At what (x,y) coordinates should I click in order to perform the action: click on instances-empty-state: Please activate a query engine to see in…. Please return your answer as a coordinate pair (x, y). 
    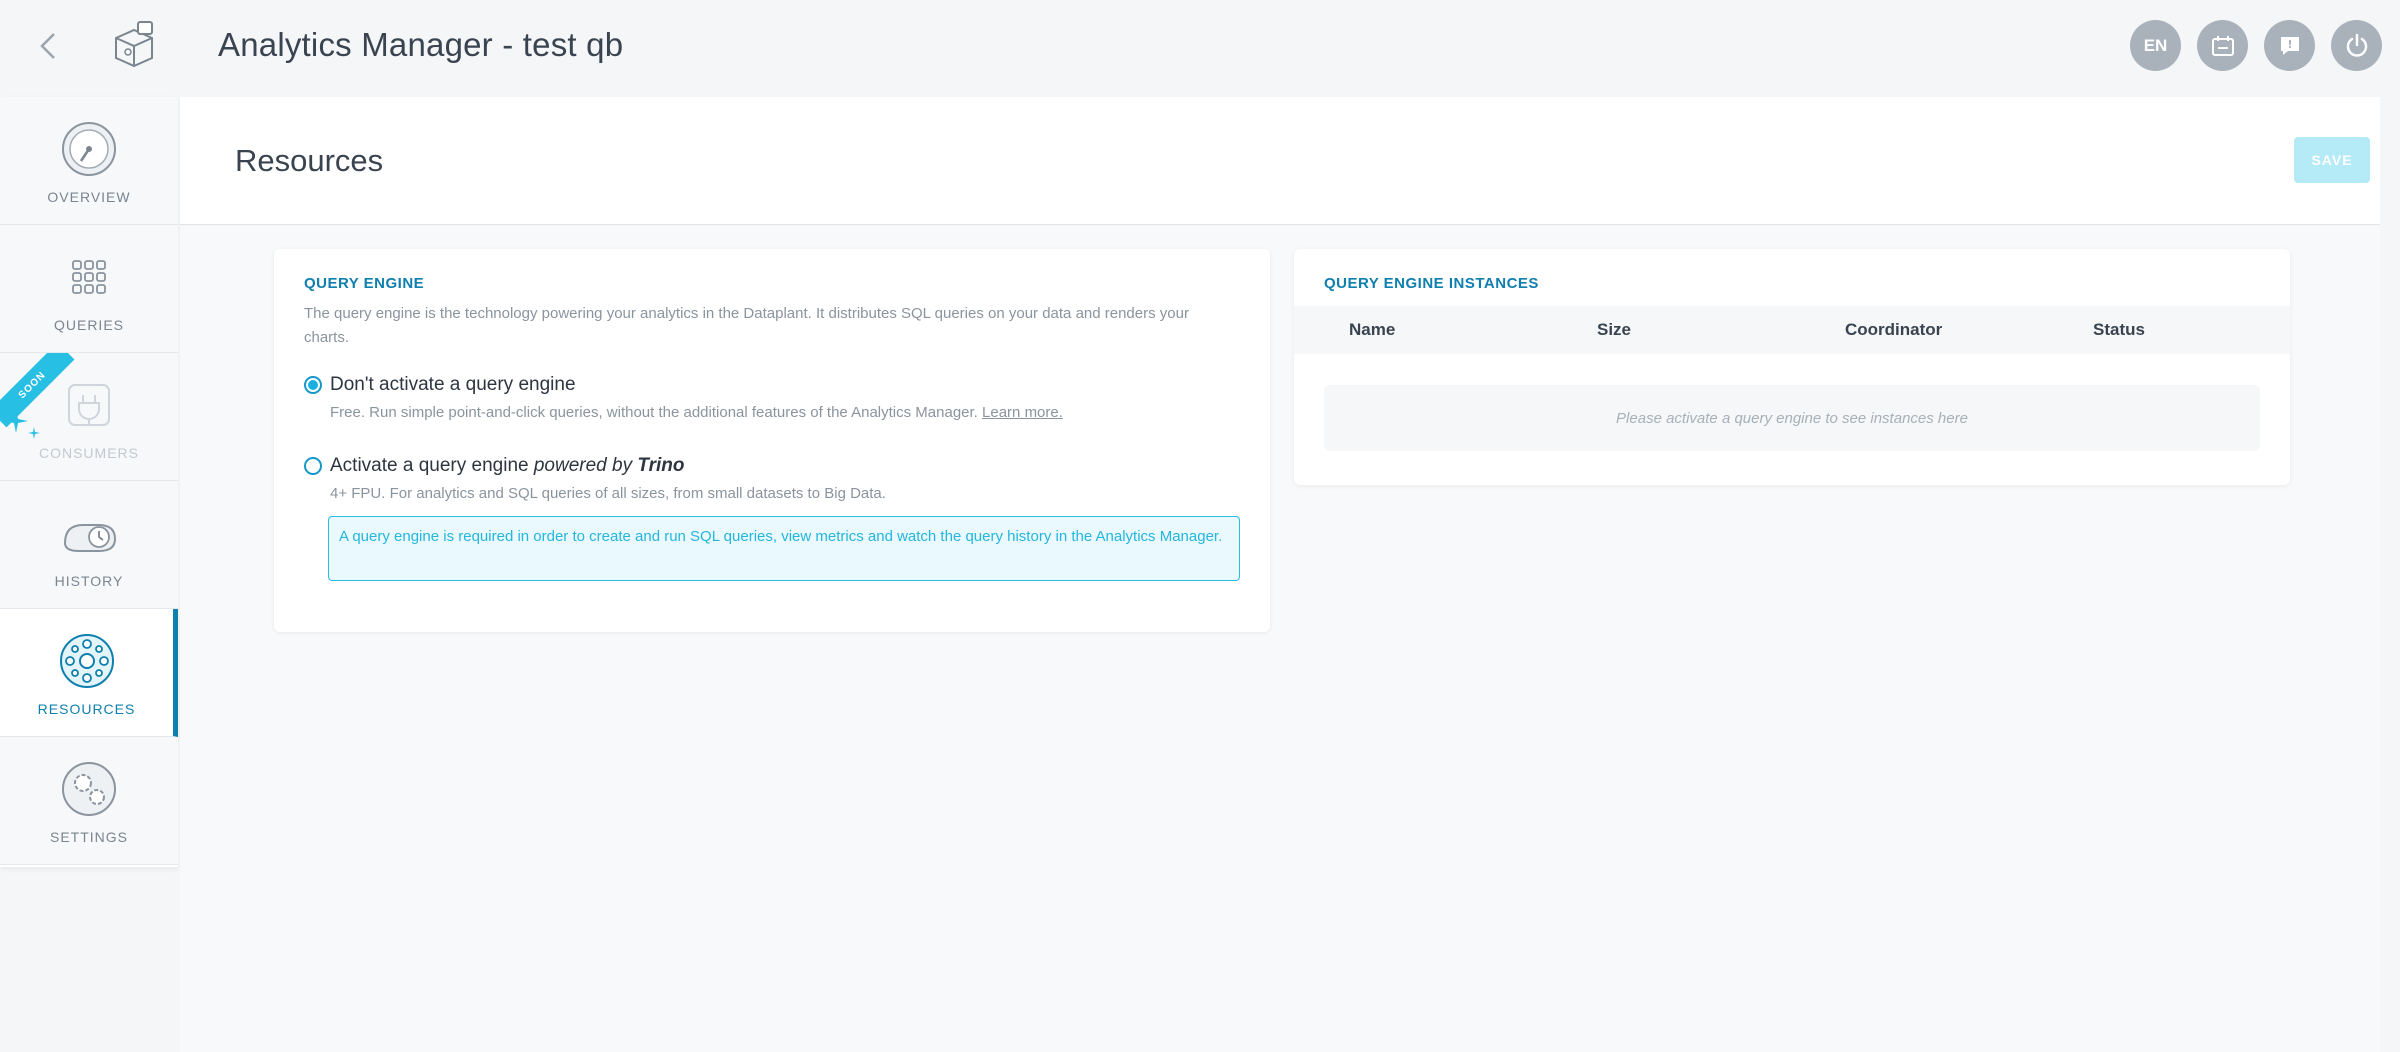
    Looking at the image, I should click on (1792, 418).